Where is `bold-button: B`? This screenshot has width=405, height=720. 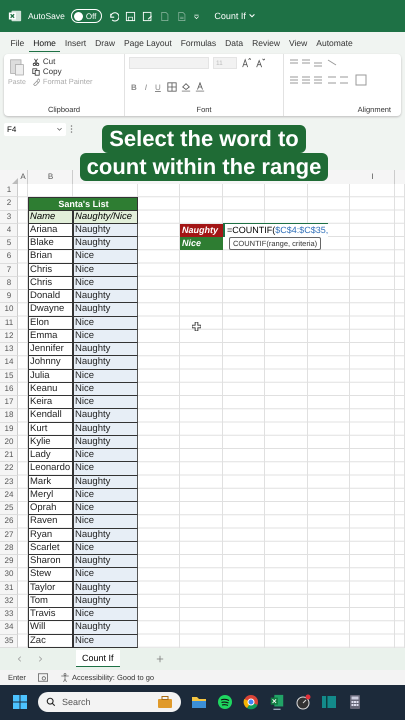
bold-button: B is located at coordinates (134, 87).